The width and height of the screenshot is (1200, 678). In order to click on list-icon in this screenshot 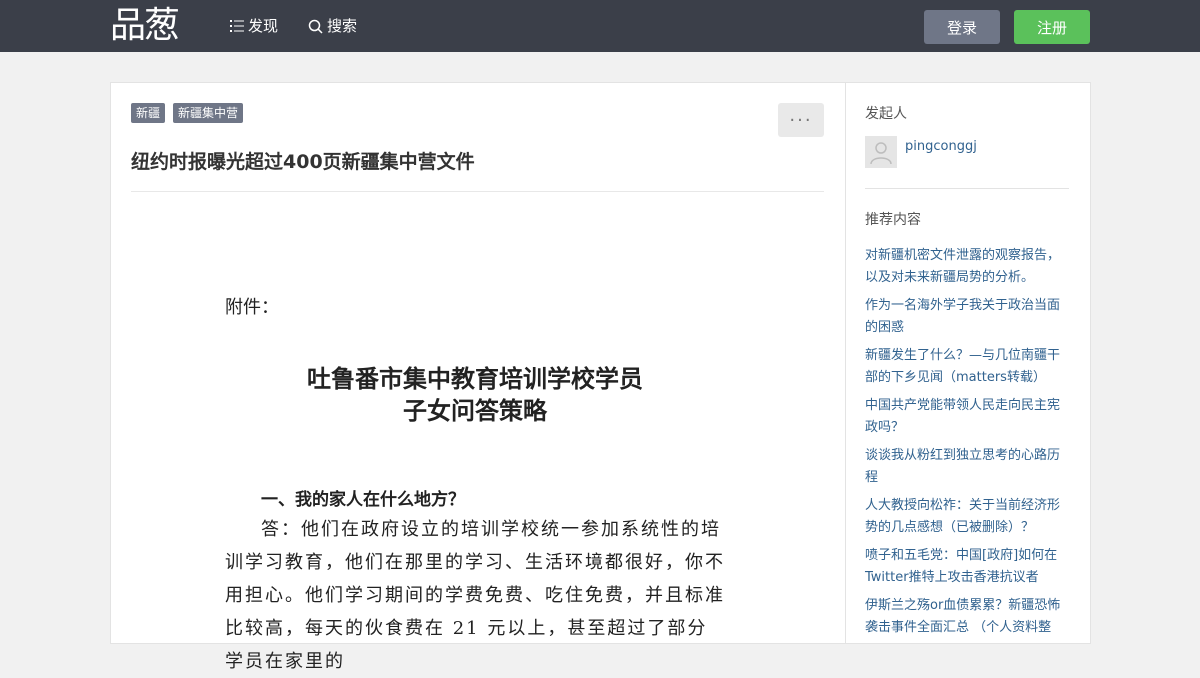, I will do `click(237, 26)`.